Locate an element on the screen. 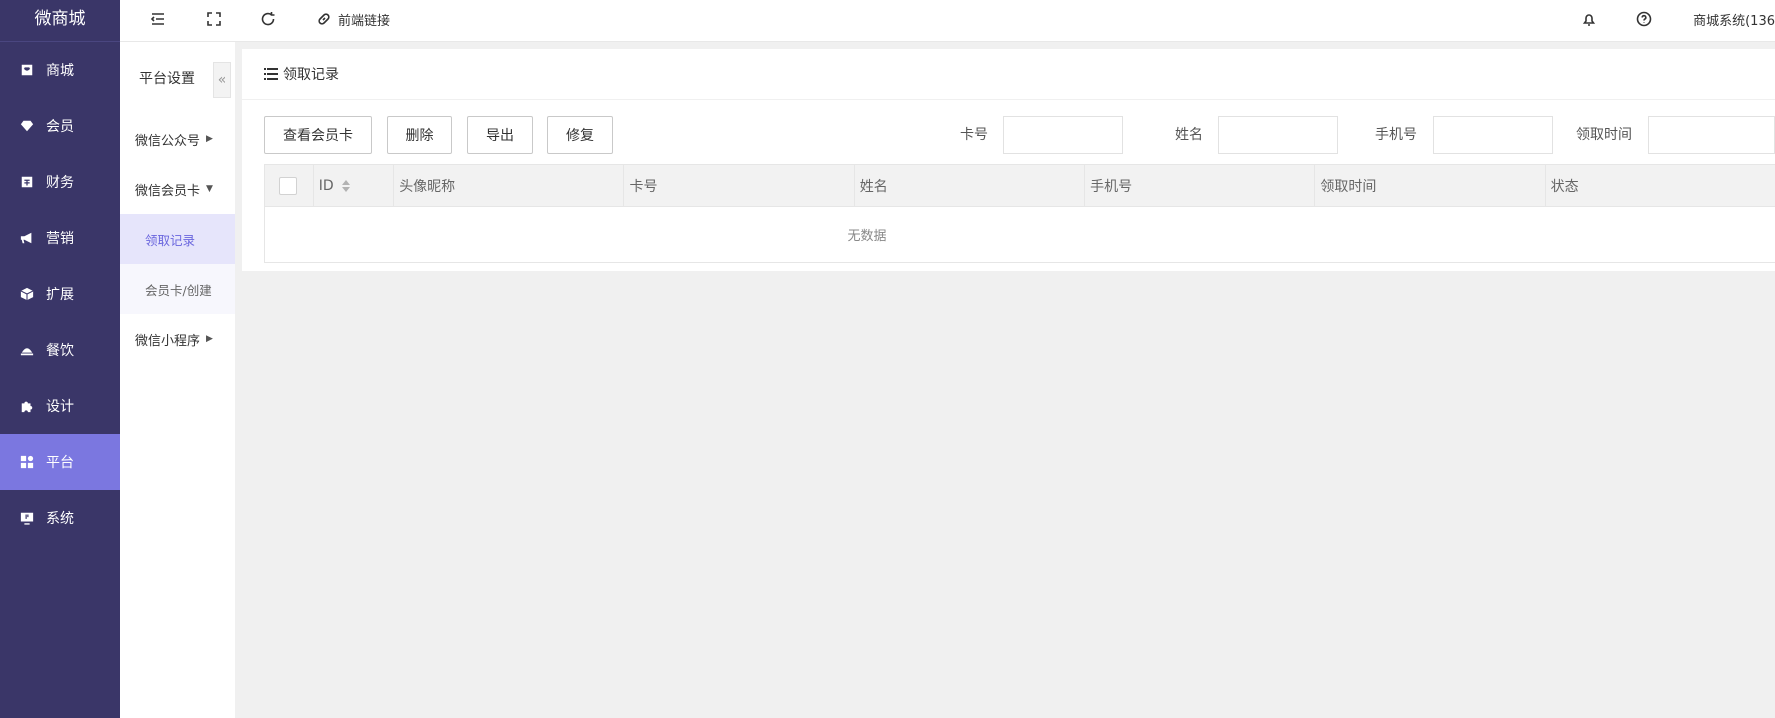 This screenshot has width=1775, height=718. receive-time-input is located at coordinates (1711, 135).